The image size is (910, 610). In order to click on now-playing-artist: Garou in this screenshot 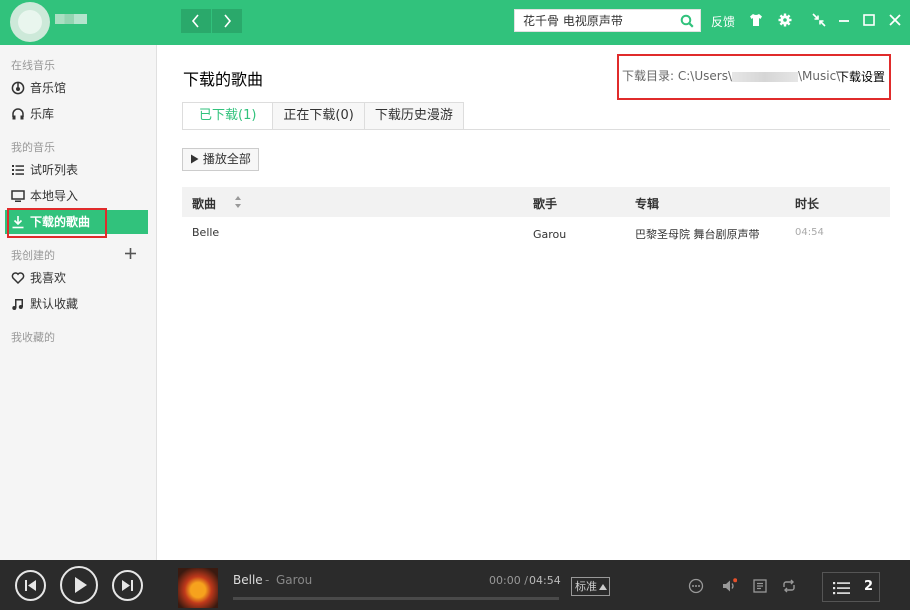, I will do `click(294, 580)`.